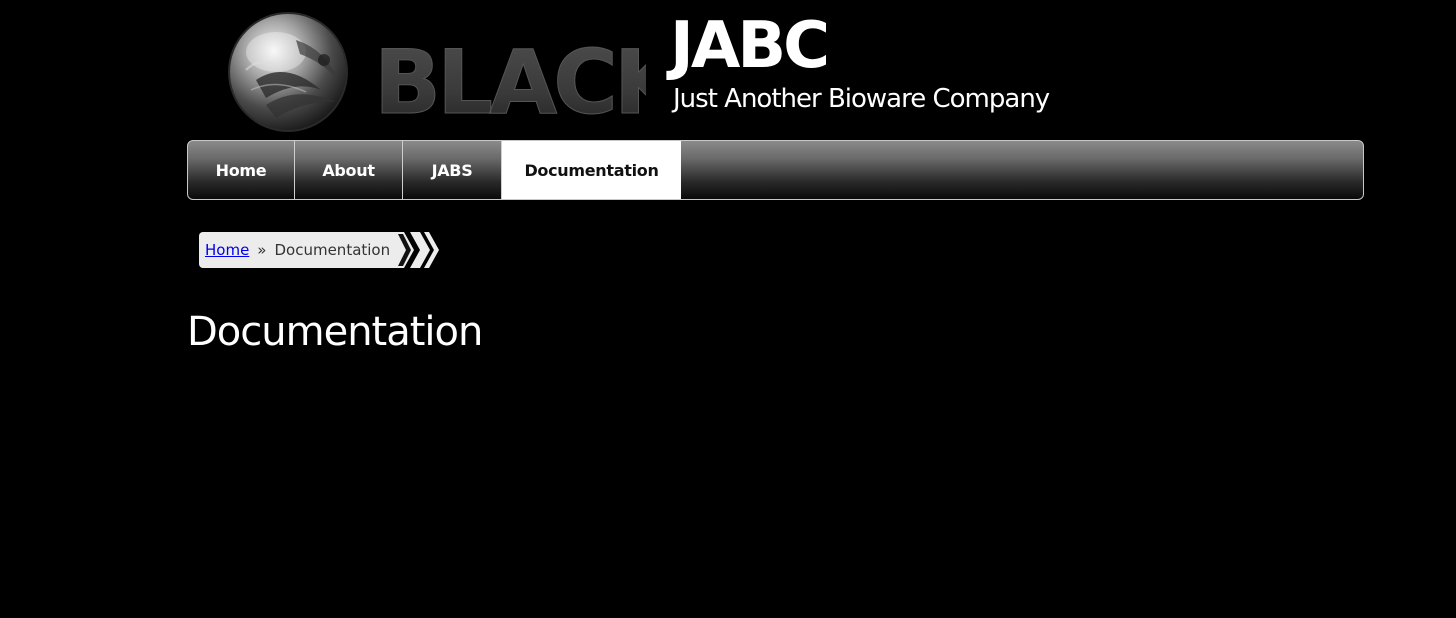 This screenshot has height=618, width=1456. Describe the element at coordinates (775, 170) in the screenshot. I see `main-navigation: Home About JABS Documentation` at that location.